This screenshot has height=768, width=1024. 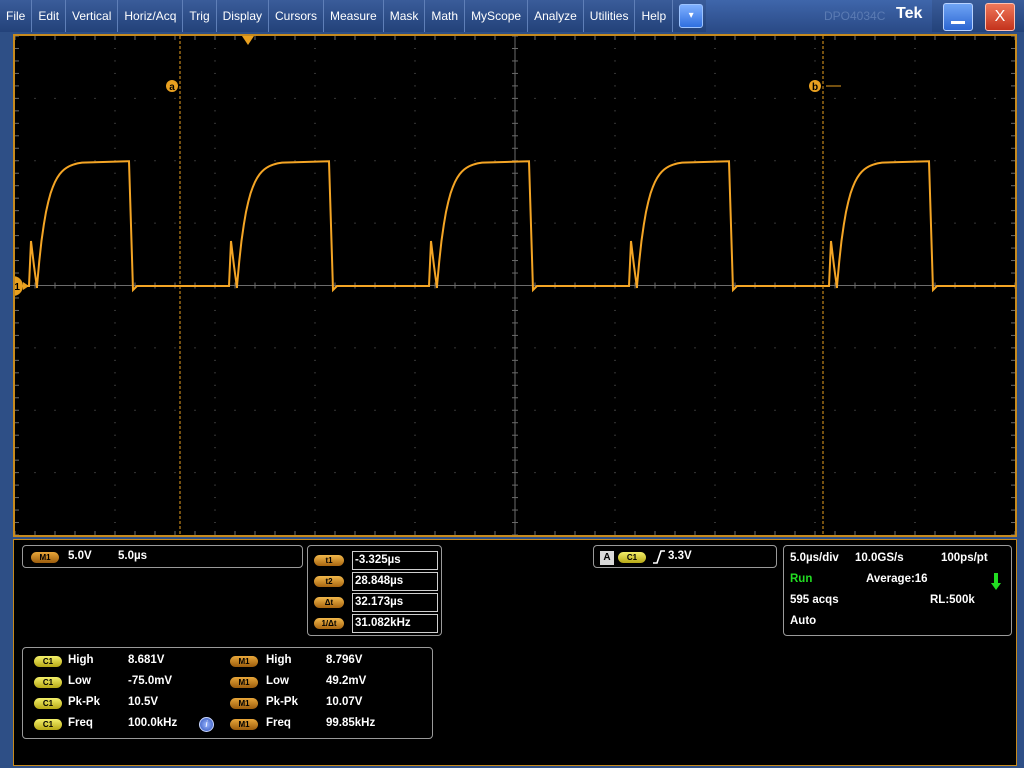 What do you see at coordinates (685, 556) in the screenshot?
I see `trigger-readout: A C1 3.3V` at bounding box center [685, 556].